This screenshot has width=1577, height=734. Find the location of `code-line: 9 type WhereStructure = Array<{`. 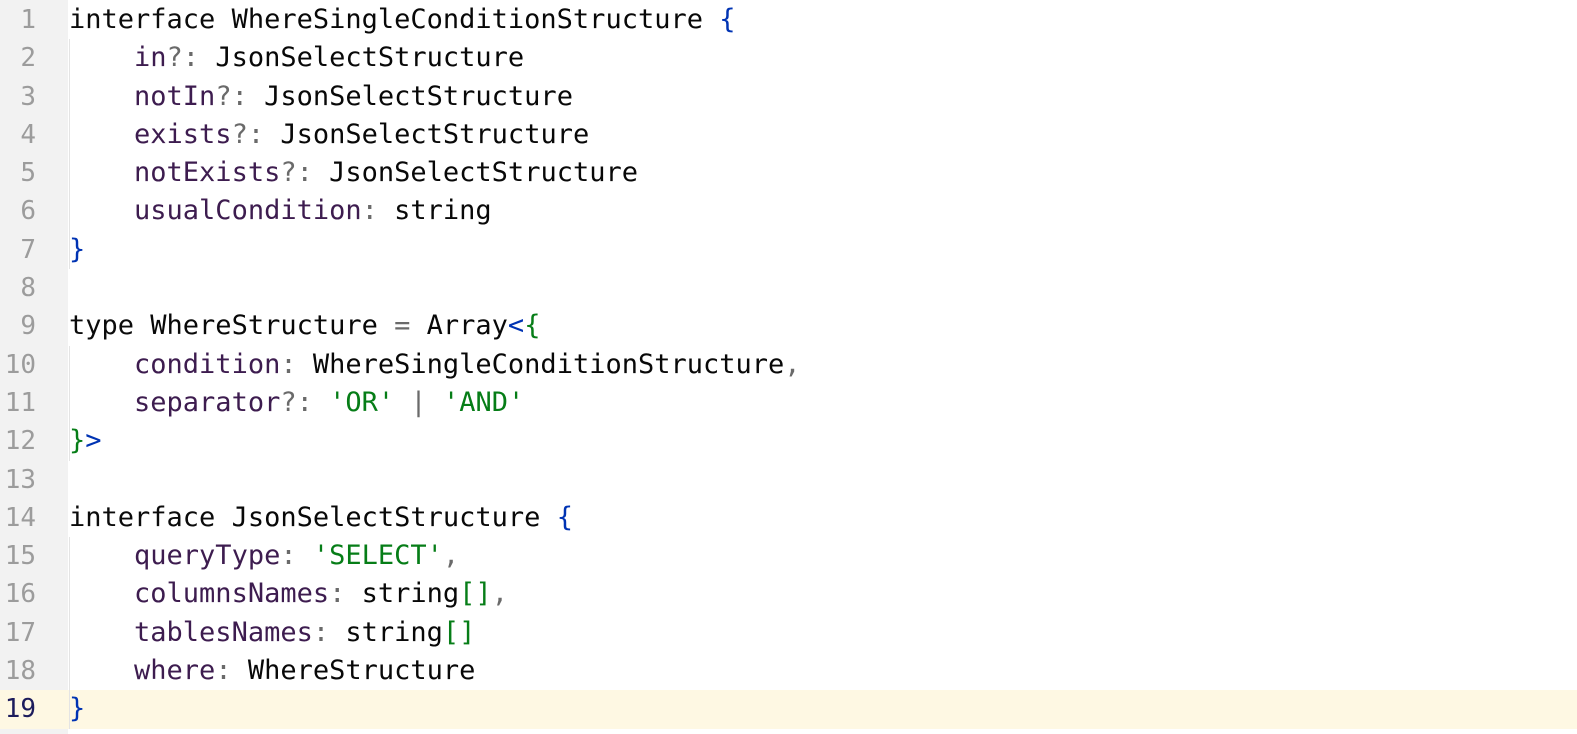

code-line: 9 type WhereStructure = Array<{ is located at coordinates (788, 326).